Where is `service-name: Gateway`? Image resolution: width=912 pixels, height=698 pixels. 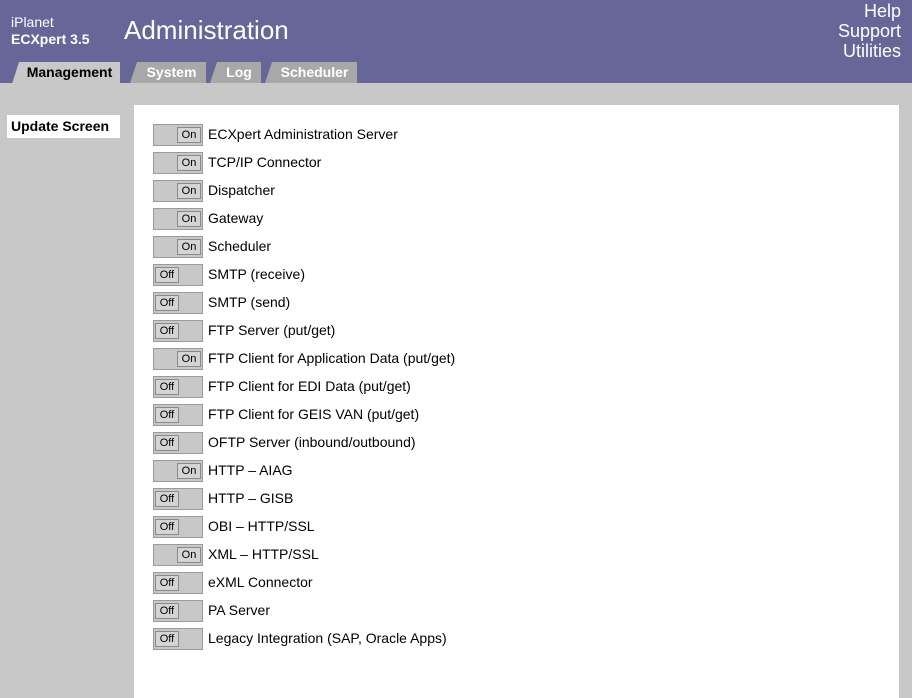 service-name: Gateway is located at coordinates (236, 218).